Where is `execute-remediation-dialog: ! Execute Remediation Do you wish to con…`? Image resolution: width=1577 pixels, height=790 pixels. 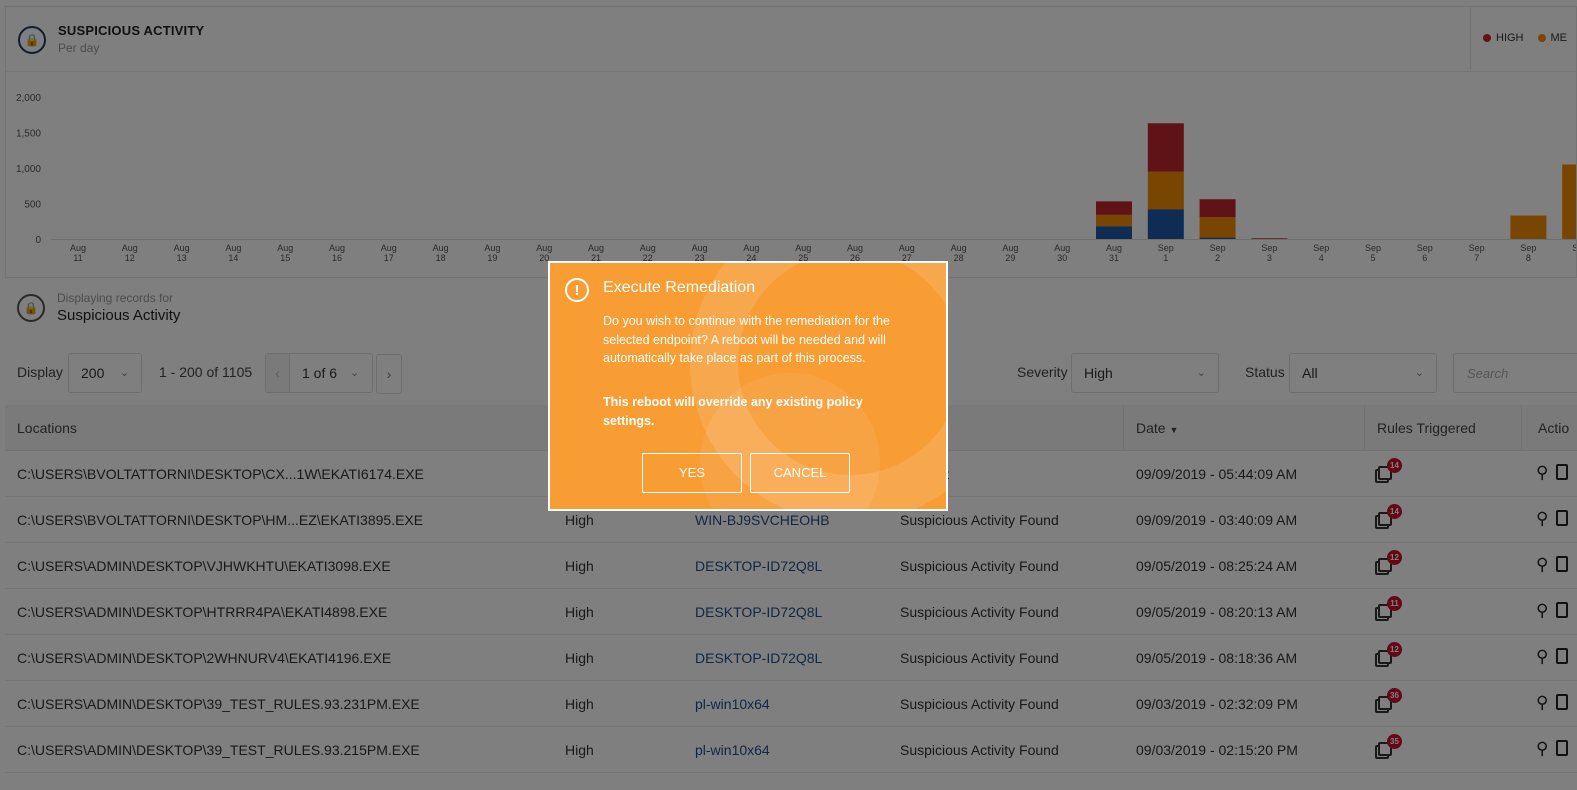 execute-remediation-dialog: ! Execute Remediation Do you wish to con… is located at coordinates (748, 386).